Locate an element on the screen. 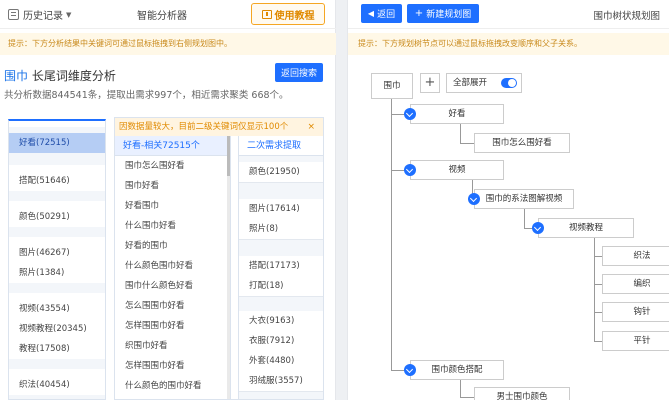 Image resolution: width=669 pixels, height=400 pixels. limit-notice: 因数据量较大，目前二级关键词仅显示100个 × is located at coordinates (219, 127).